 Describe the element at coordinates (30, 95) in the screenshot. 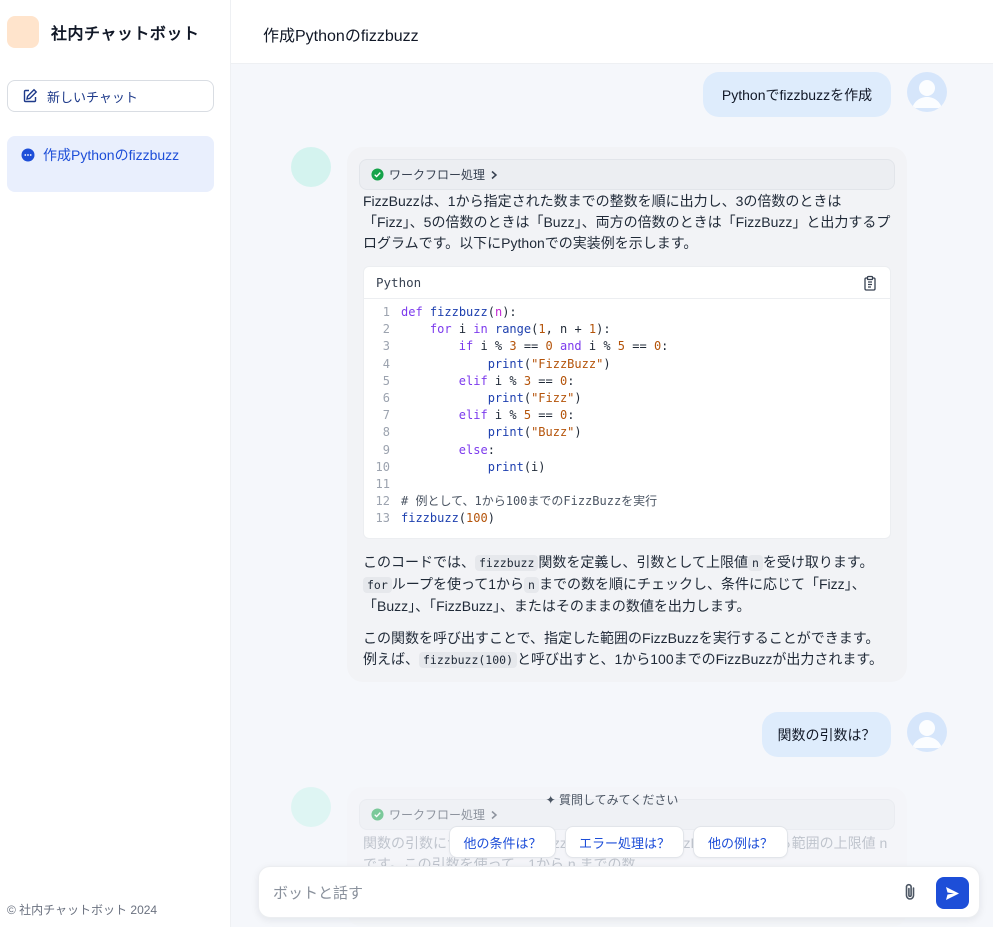

I see `edit-icon` at that location.